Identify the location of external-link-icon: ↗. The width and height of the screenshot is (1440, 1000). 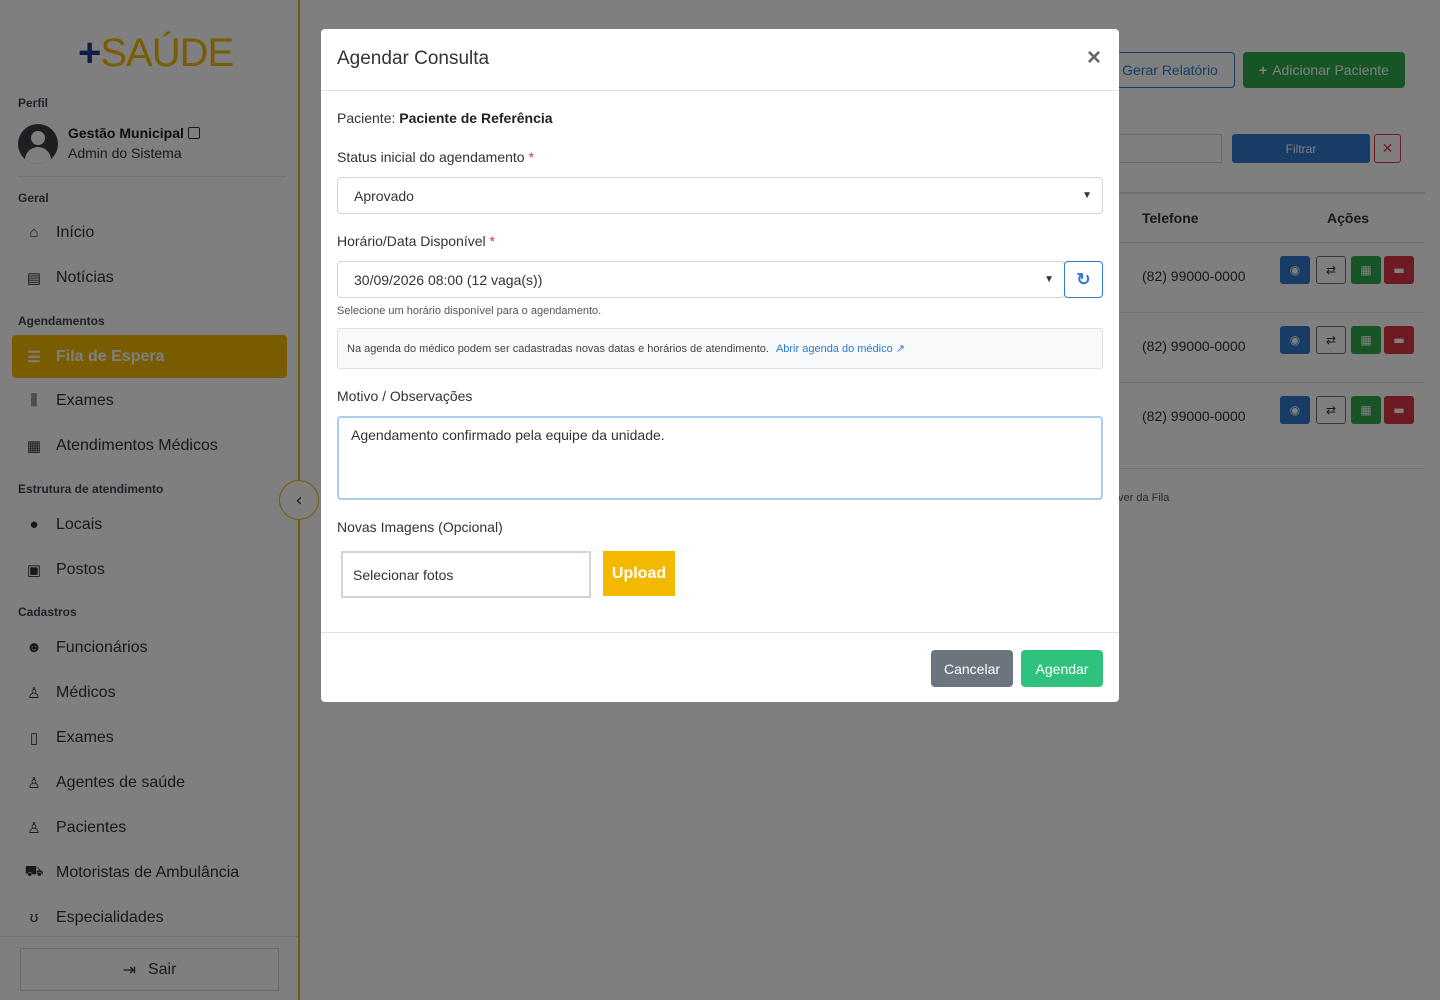
(900, 349).